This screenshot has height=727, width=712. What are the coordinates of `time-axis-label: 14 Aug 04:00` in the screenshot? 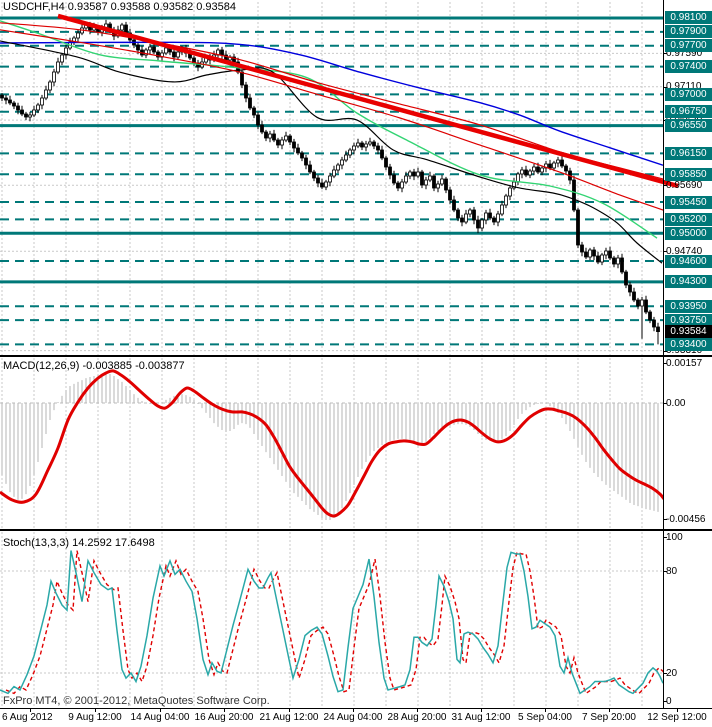 It's located at (160, 717).